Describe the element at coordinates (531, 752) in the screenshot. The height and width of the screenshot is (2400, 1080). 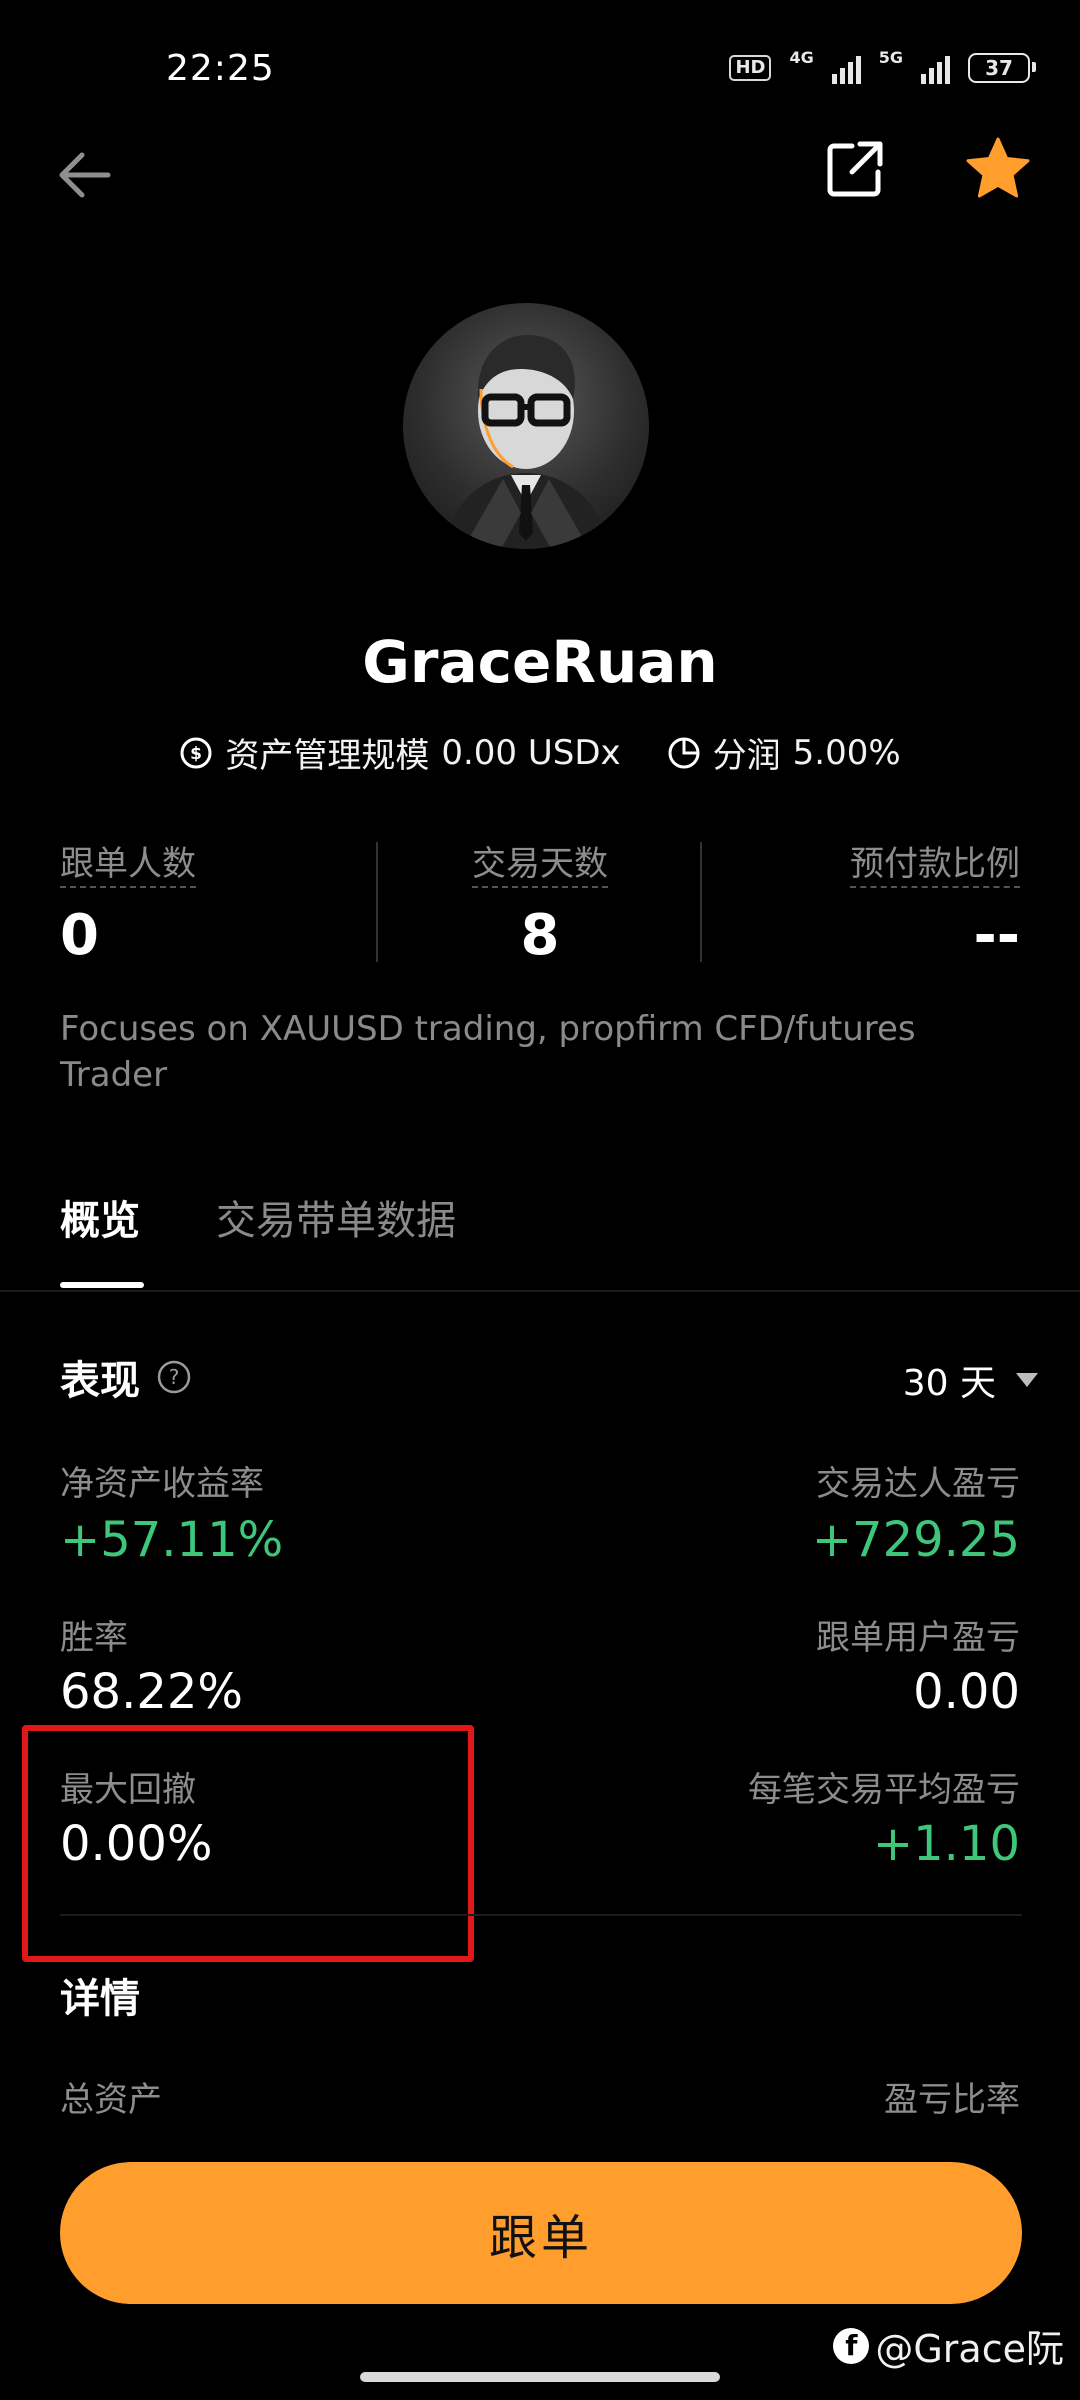
I see `aum-value: 0.00 USDx` at that location.